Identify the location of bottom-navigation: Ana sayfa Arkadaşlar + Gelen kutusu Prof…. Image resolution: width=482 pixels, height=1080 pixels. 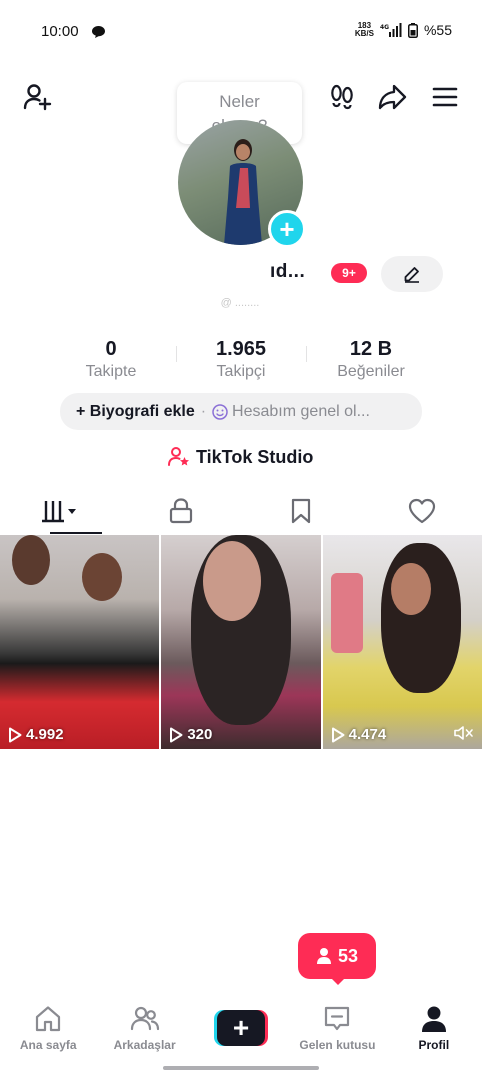
(241, 1028).